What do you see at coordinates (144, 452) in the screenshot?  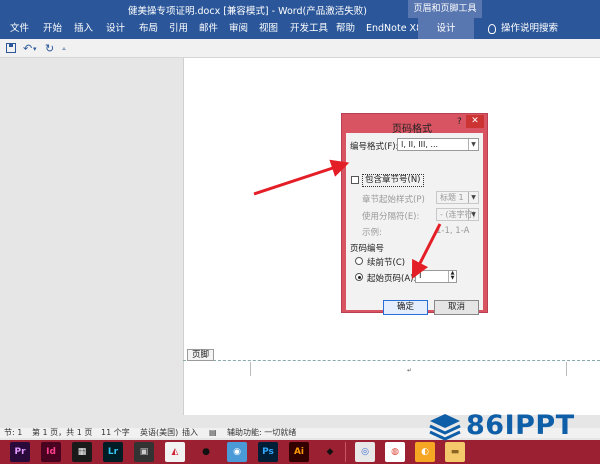 I see `app-icon: ▣` at bounding box center [144, 452].